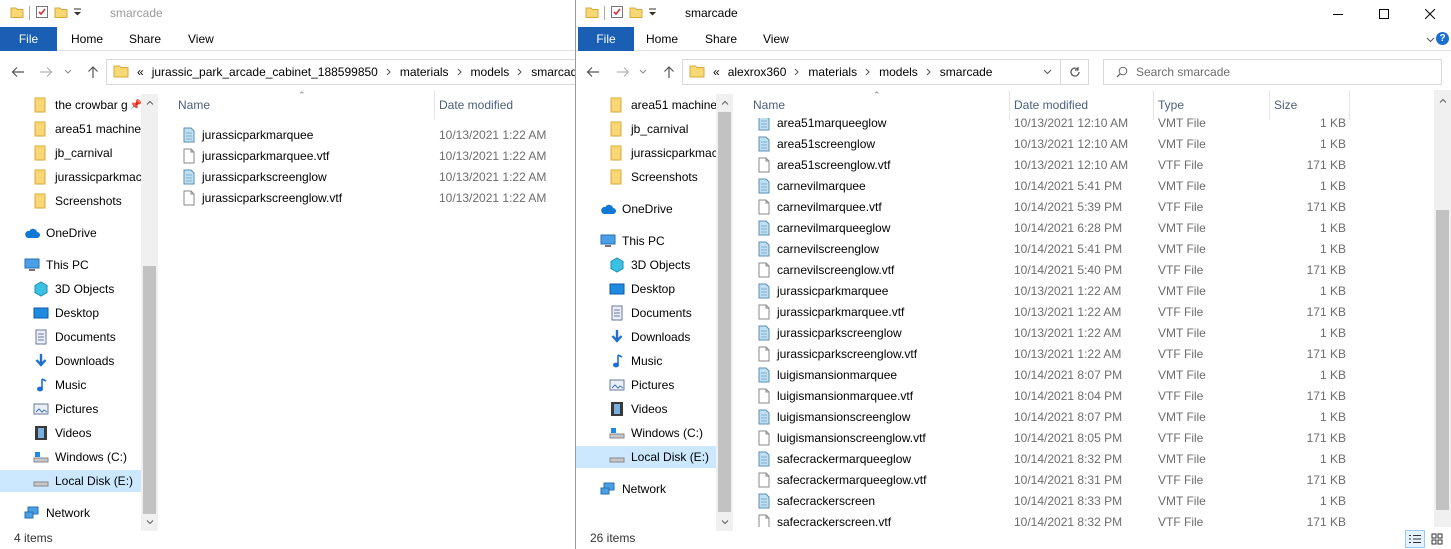 This screenshot has width=1451, height=549. Describe the element at coordinates (724, 522) in the screenshot. I see `scroll-down-arrow` at that location.